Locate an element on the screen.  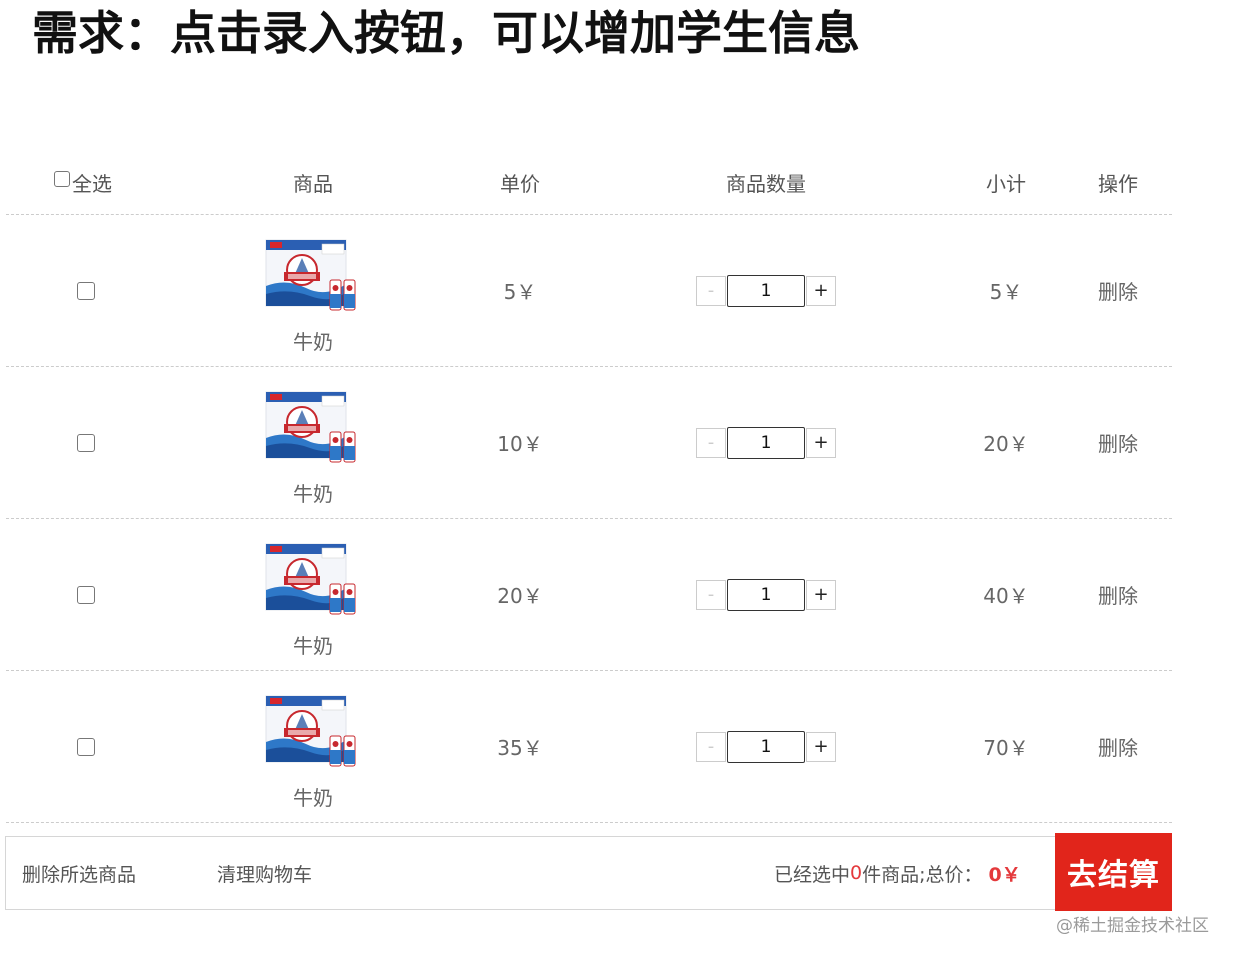
cart-footer: 删除所选商品 清理购物车 已经选中 0 件商品;总价： 0￥ is located at coordinates (588, 873).